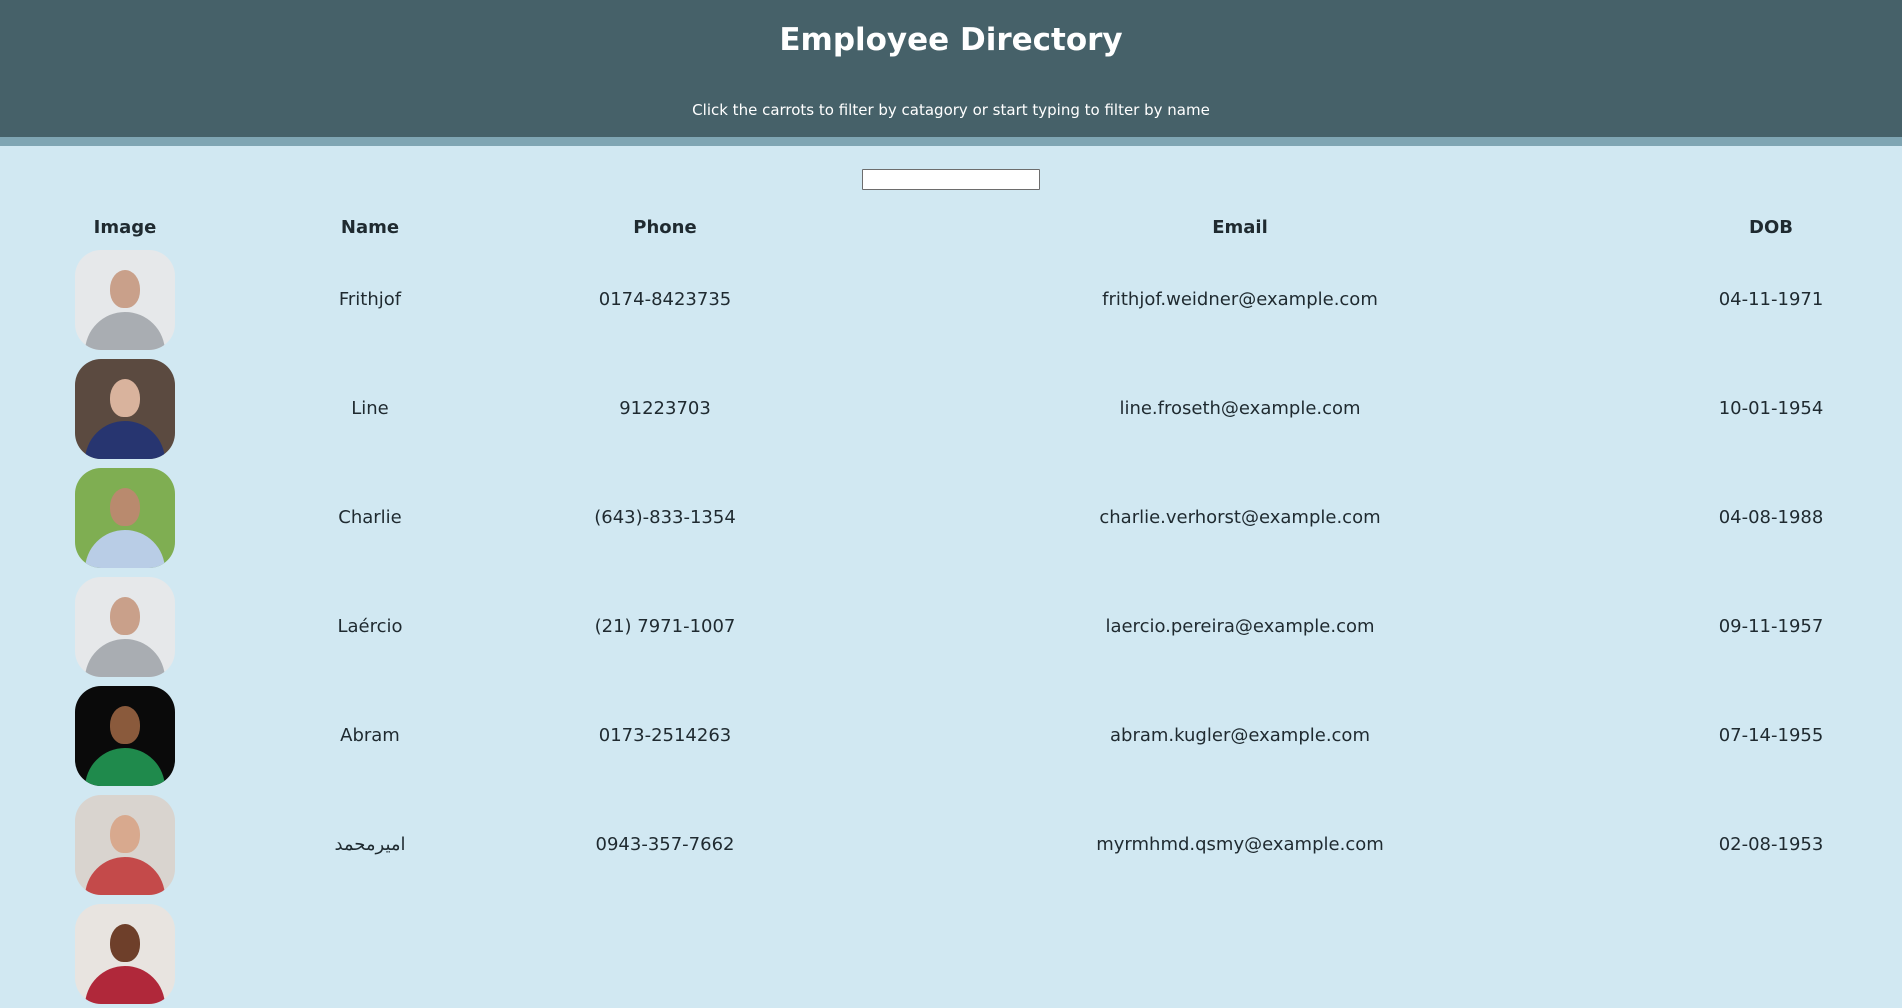  I want to click on column-header-phone: Phone, so click(665, 227).